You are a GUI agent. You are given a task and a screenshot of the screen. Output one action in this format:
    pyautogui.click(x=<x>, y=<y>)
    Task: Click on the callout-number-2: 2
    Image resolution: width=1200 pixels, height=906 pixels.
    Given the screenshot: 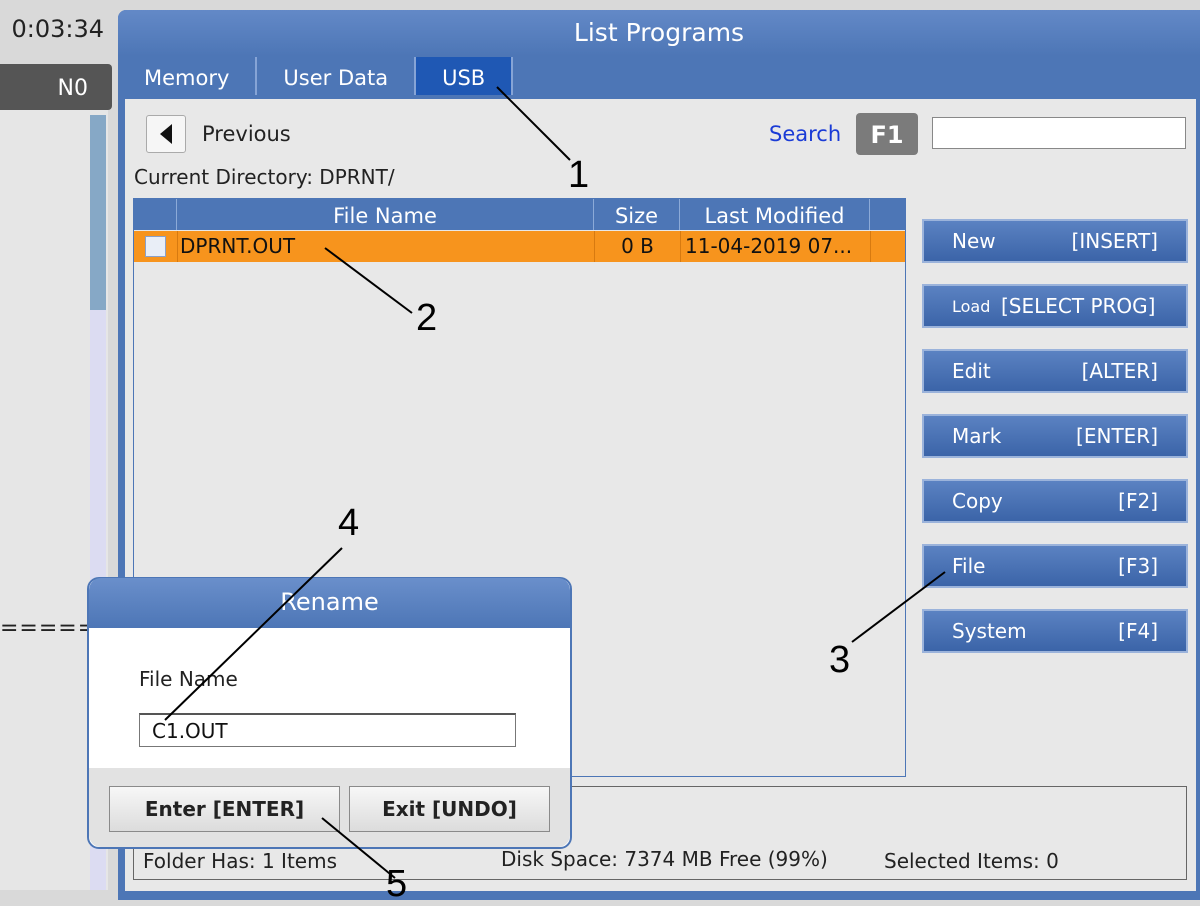 What is the action you would take?
    pyautogui.click(x=427, y=318)
    